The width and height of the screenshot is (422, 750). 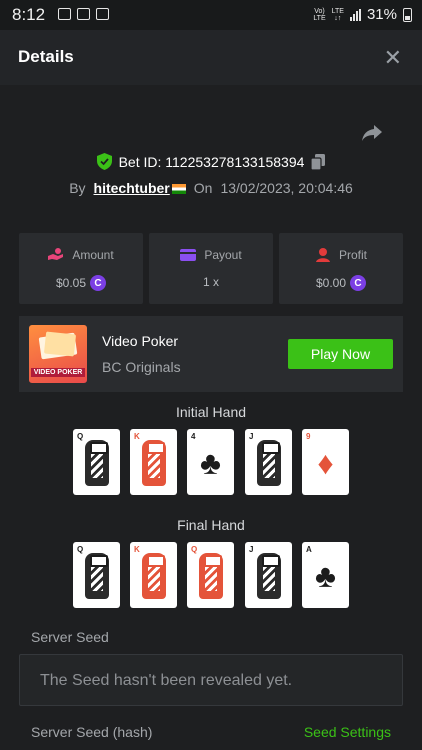 I want to click on bet-timestamp: 13/02/2023, 20:04:46, so click(x=286, y=188).